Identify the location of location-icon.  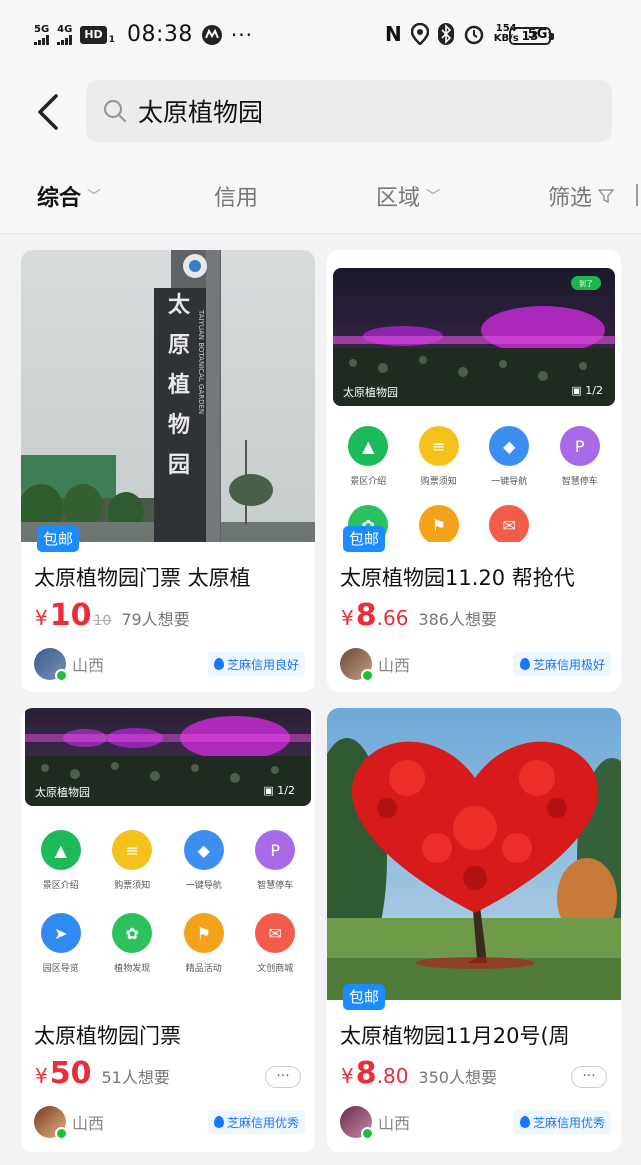
(419, 34).